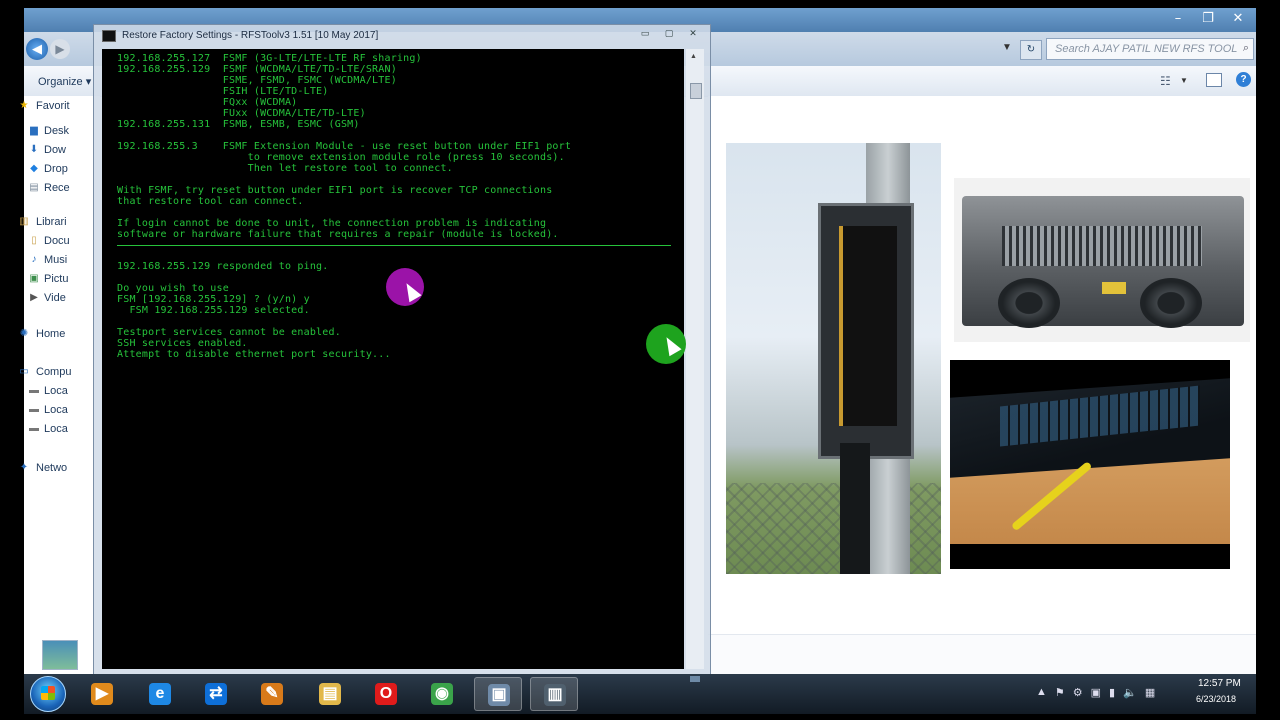 The image size is (1280, 720). I want to click on preview-pane-icon, so click(1214, 80).